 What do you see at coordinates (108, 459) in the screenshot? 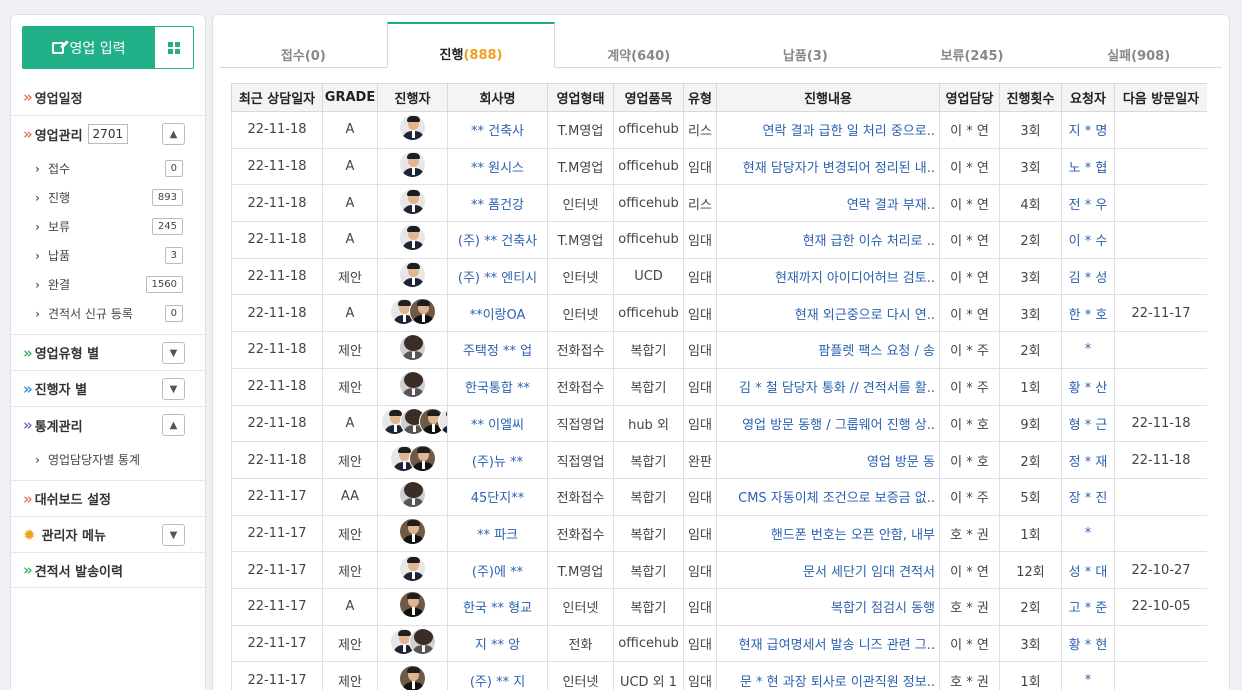
I see `submenu-item-rep-stats: › 영업담당자별 통계` at bounding box center [108, 459].